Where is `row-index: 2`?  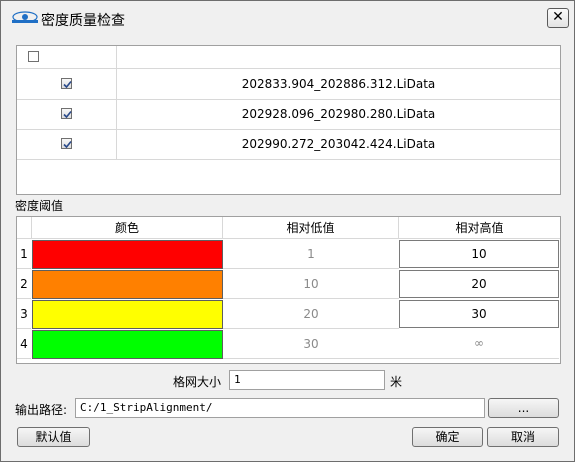
row-index: 2 is located at coordinates (24, 284).